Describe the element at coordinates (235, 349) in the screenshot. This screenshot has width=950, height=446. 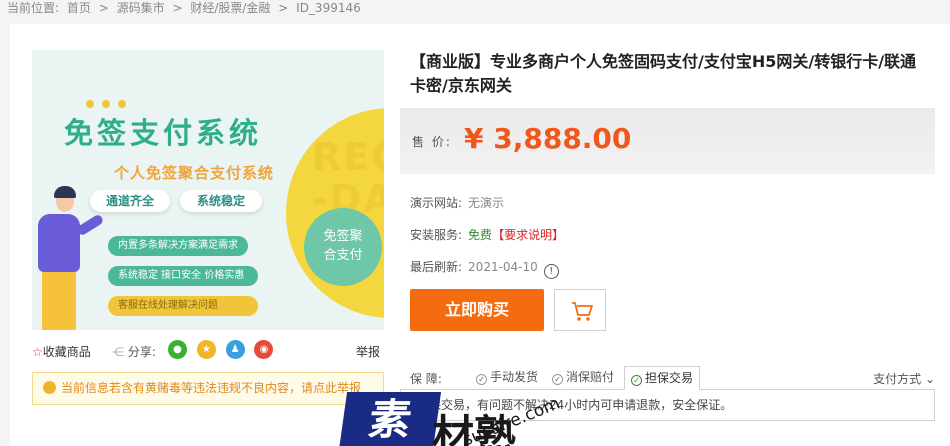
I see `qq-icon: ♟` at that location.